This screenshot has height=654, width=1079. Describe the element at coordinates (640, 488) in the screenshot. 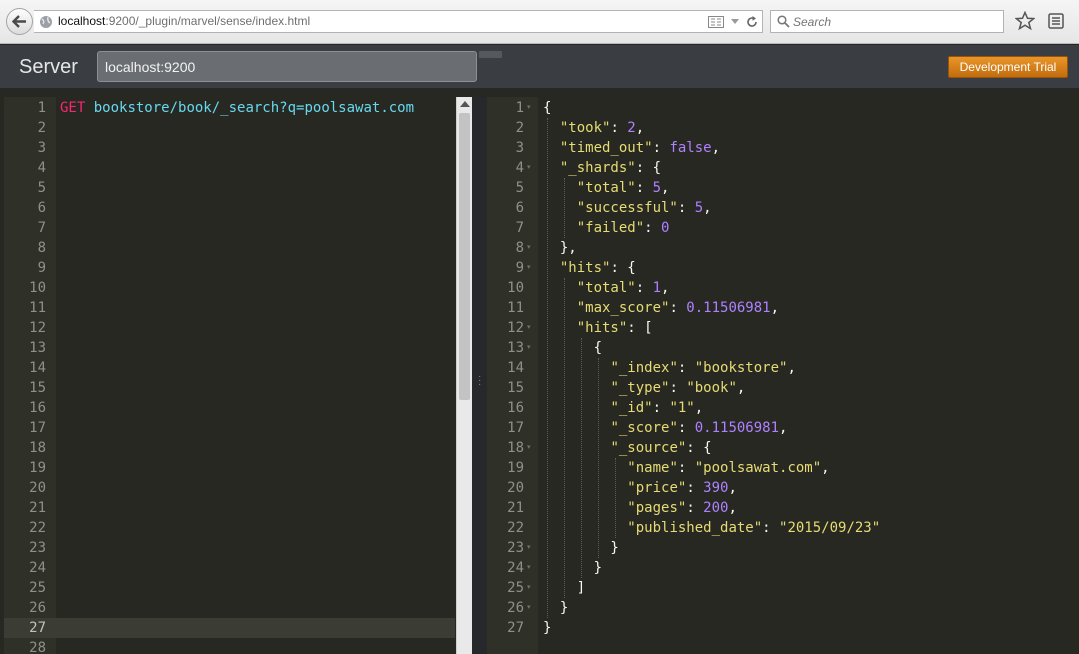

I see `response-line: "price": 390,` at that location.